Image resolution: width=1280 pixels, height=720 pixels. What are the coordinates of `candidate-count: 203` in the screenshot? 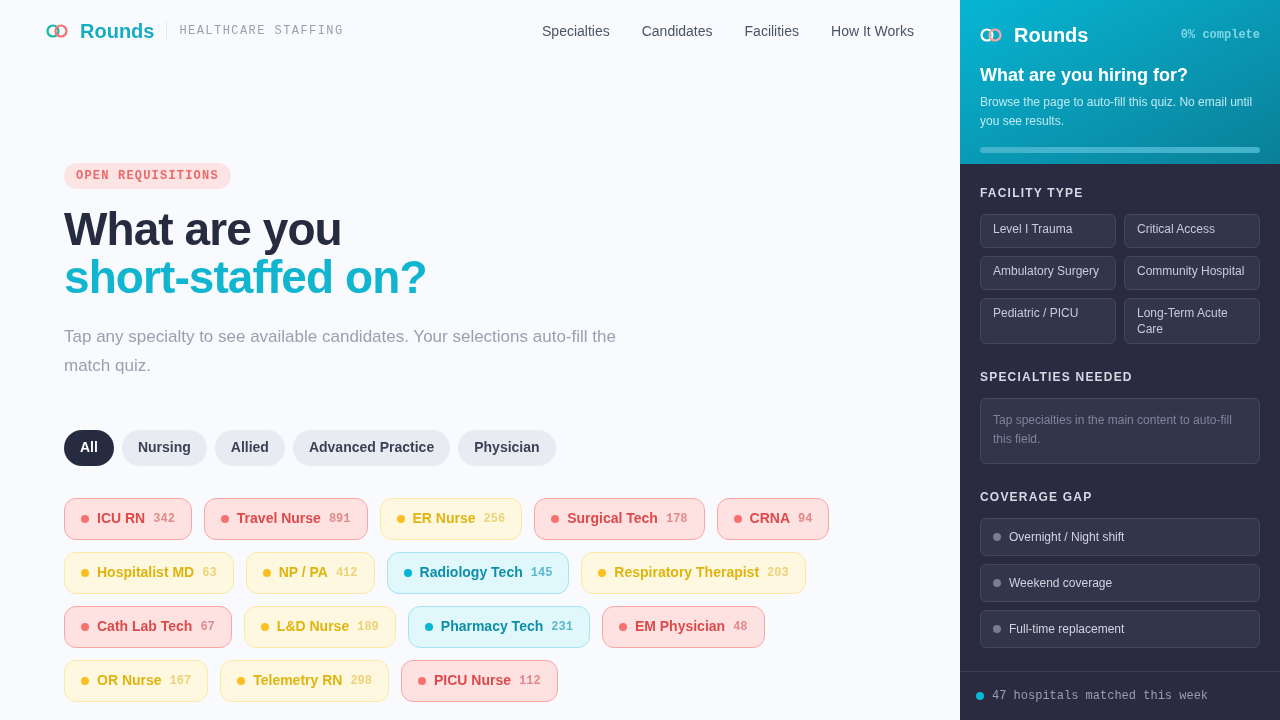 It's located at (778, 573).